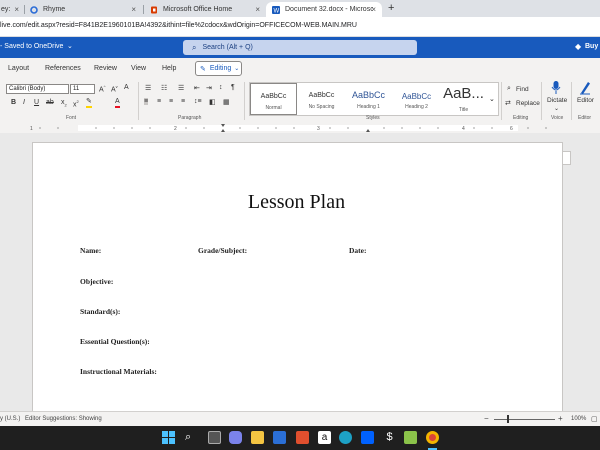  Describe the element at coordinates (509, 89) in the screenshot. I see `find-icon: ⌕` at that location.